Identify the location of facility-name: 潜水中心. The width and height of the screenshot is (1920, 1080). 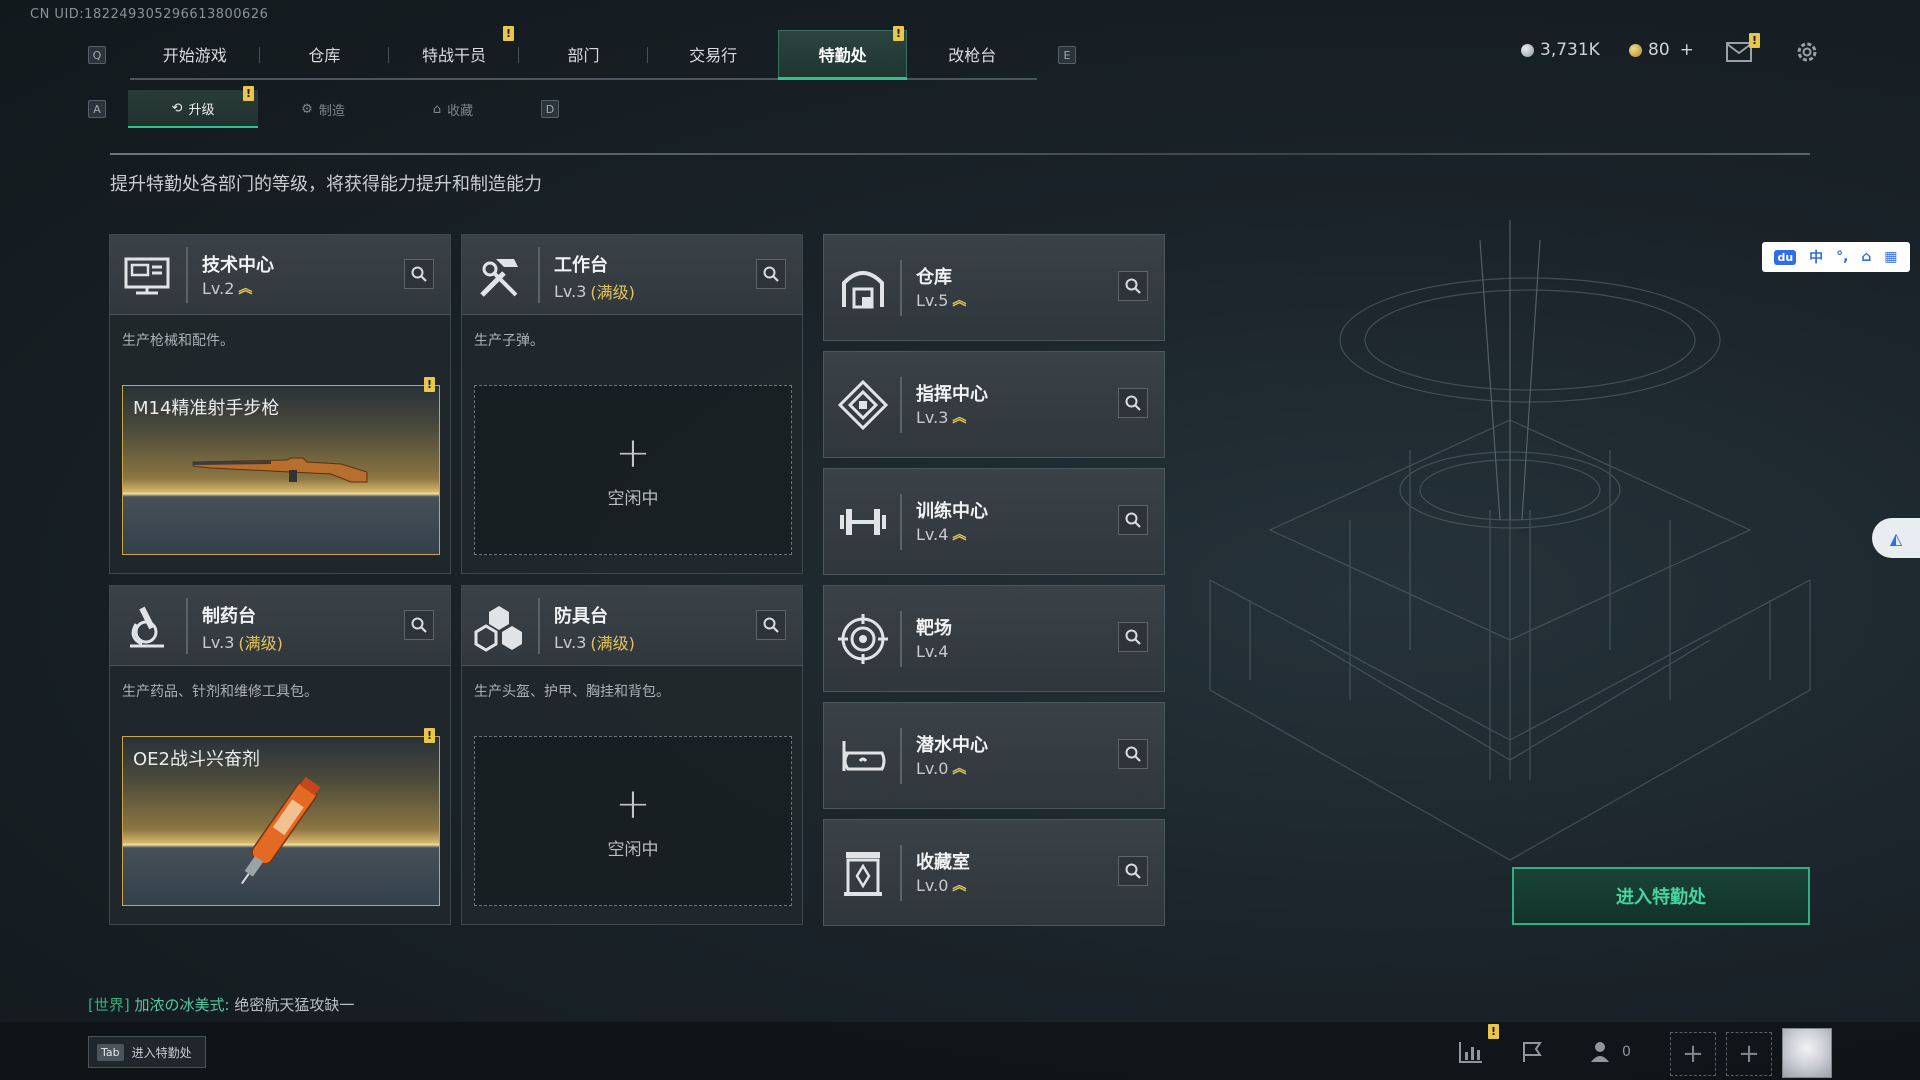
(952, 745).